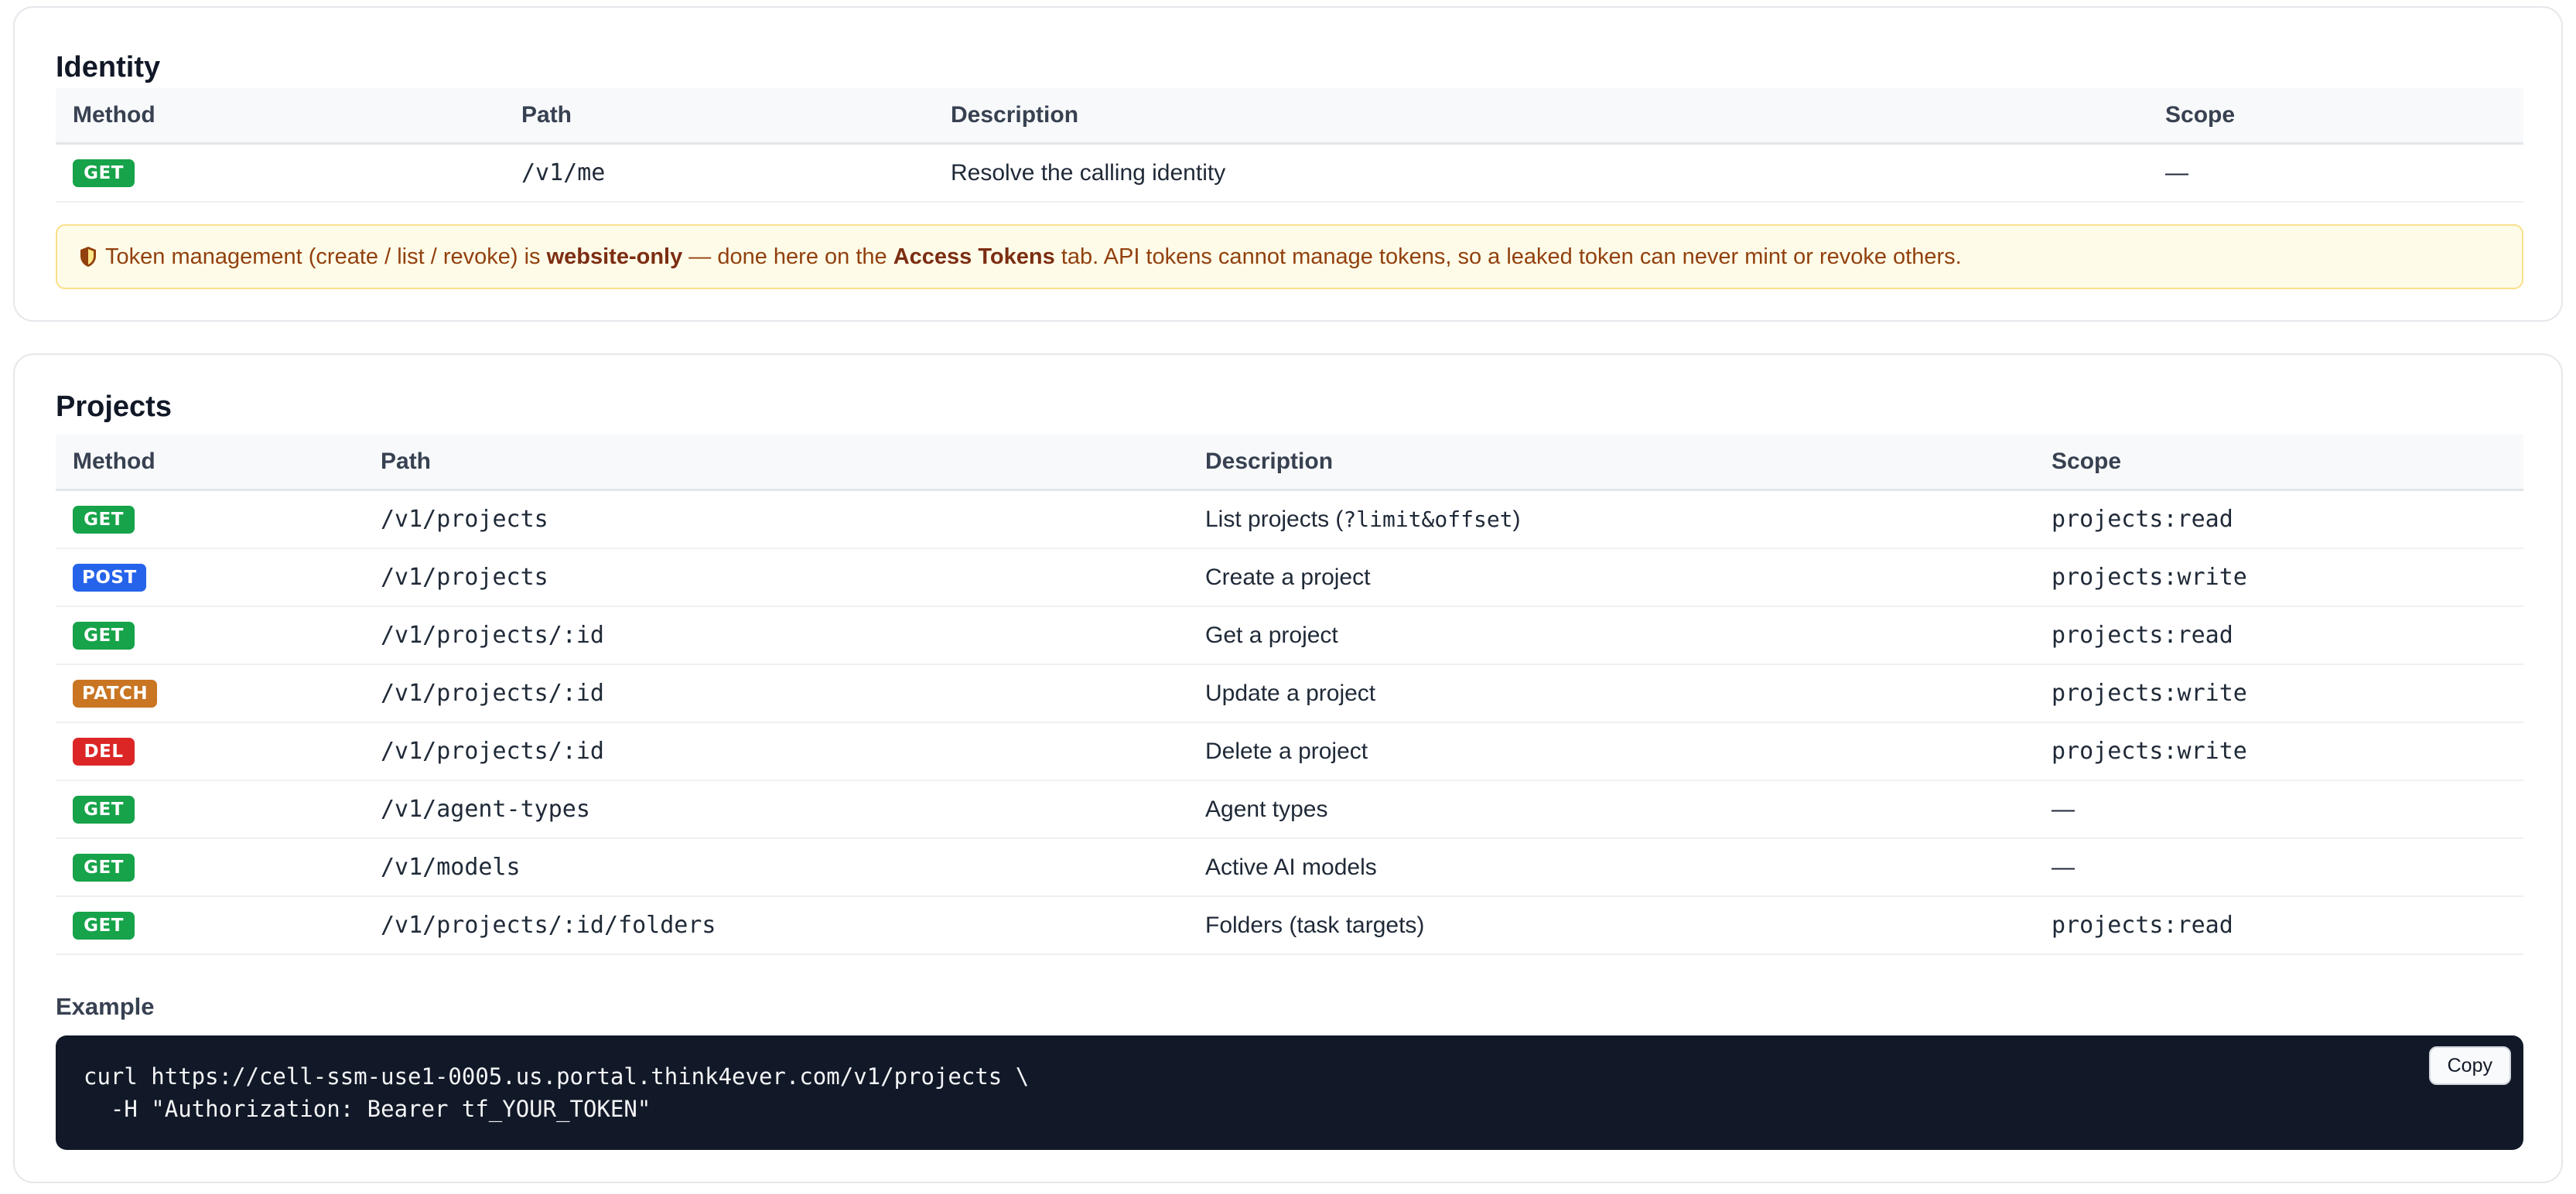 This screenshot has height=1194, width=2576. What do you see at coordinates (719, 173) in the screenshot?
I see `path-cell: /v1/me` at bounding box center [719, 173].